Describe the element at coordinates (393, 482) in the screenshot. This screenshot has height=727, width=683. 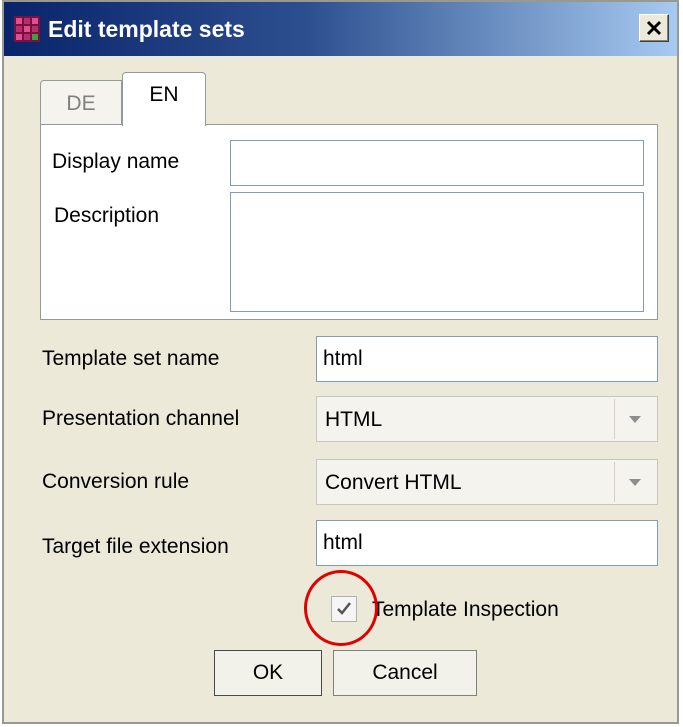
I see `conversion-rule-value: Convert HTML` at that location.